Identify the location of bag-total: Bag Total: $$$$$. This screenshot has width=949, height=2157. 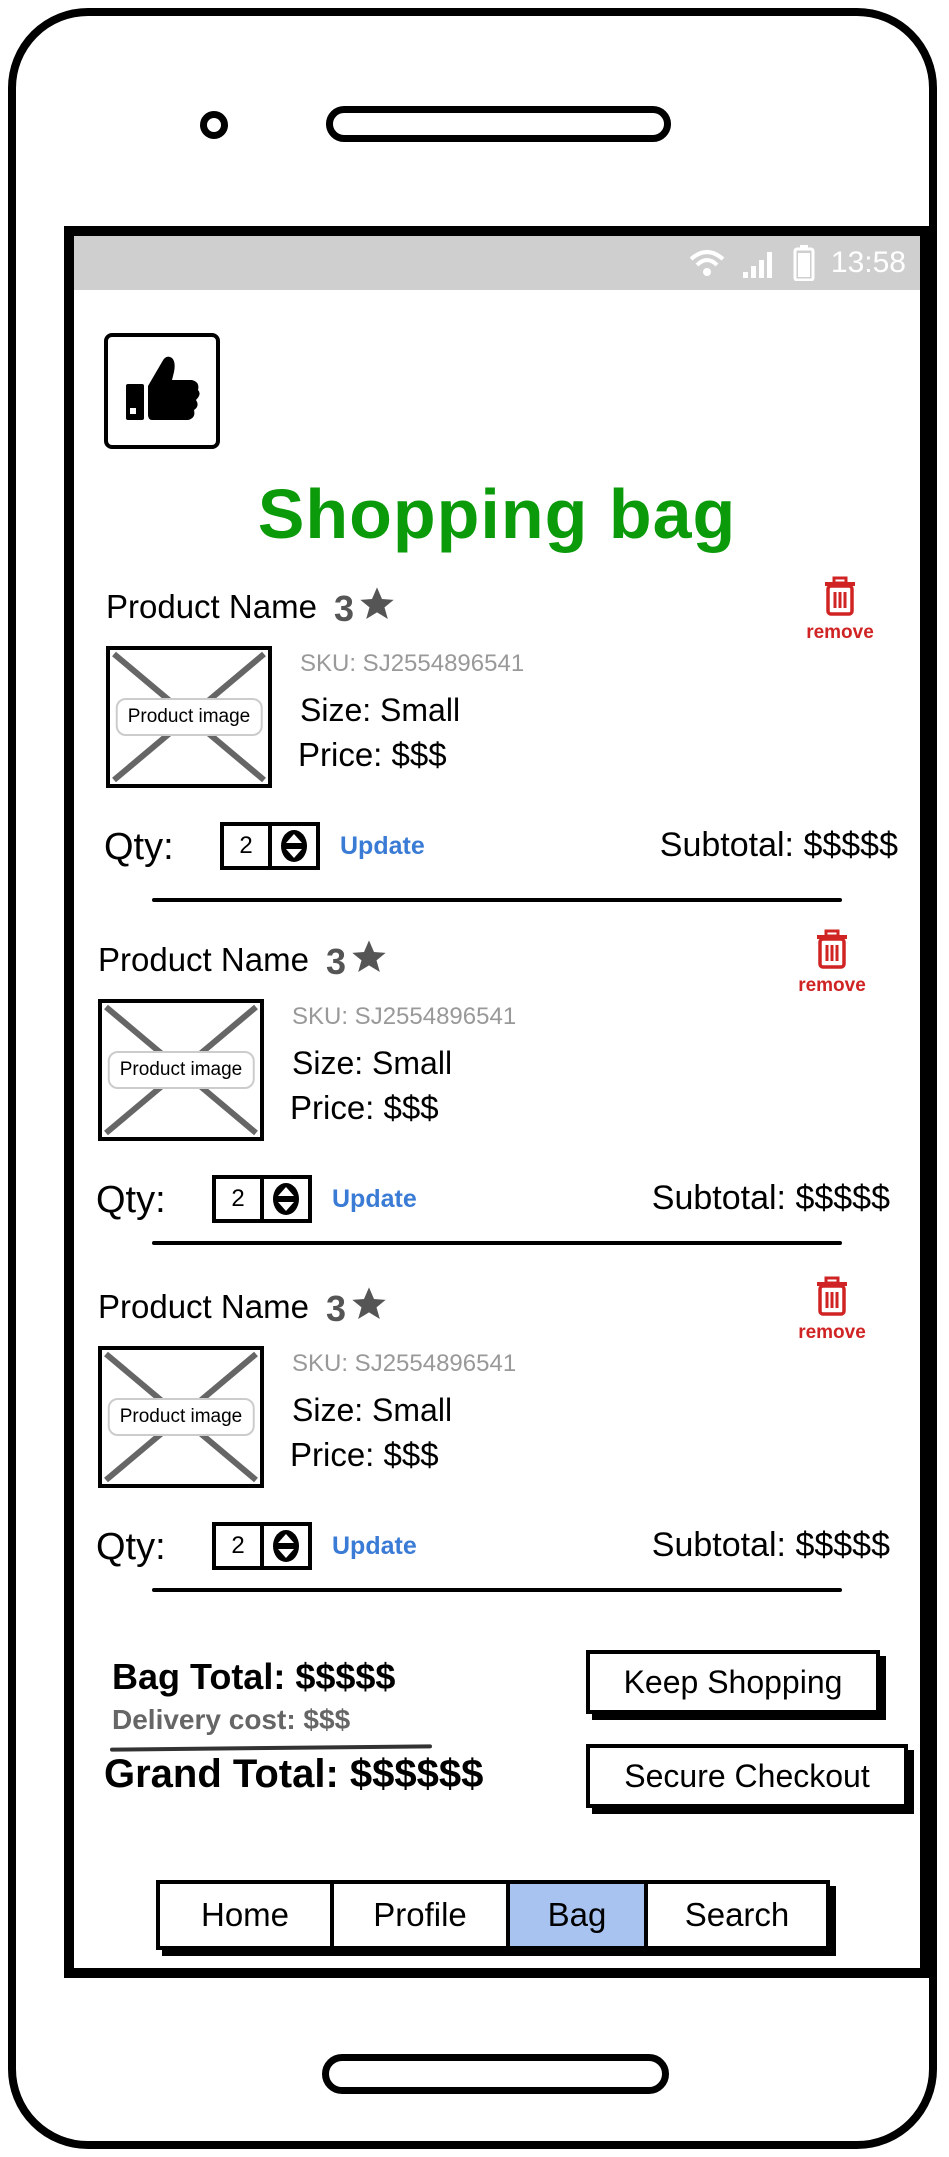
(254, 1676).